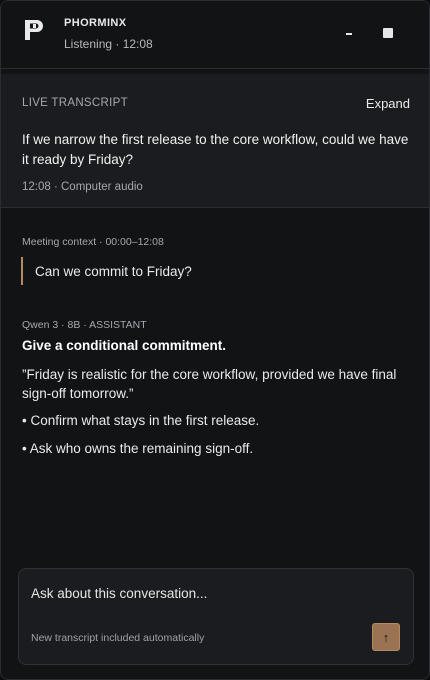 This screenshot has height=680, width=430. What do you see at coordinates (215, 35) in the screenshot?
I see `title-bar: PHORMINX Listening · 12:08` at bounding box center [215, 35].